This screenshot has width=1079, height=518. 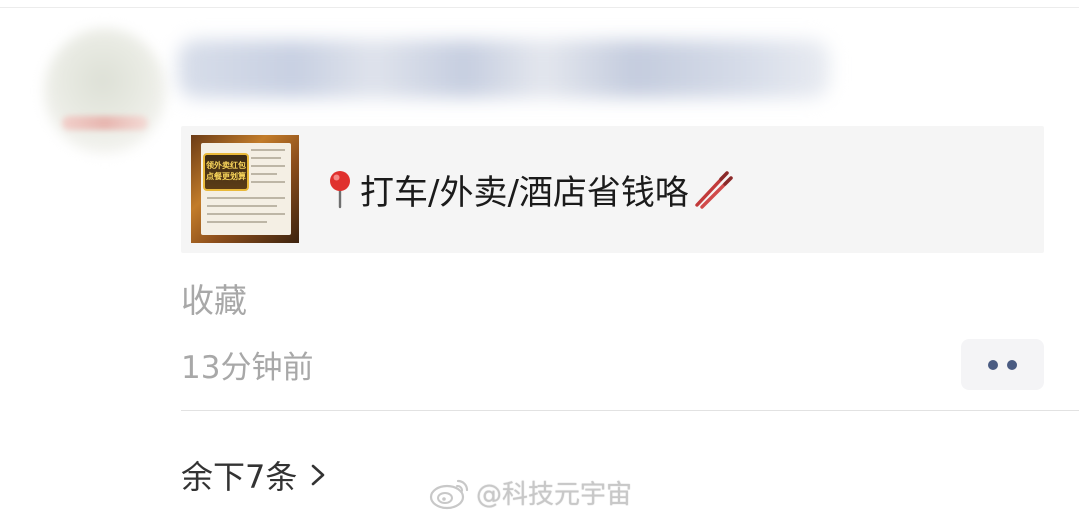 I want to click on thumbnail-badge: 领外卖红包 点餐更划算, so click(x=226, y=172).